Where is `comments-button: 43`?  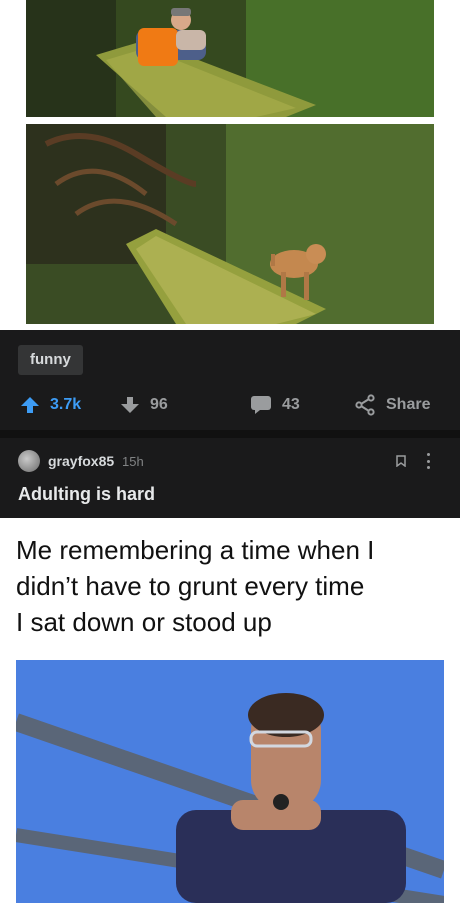 comments-button: 43 is located at coordinates (275, 405).